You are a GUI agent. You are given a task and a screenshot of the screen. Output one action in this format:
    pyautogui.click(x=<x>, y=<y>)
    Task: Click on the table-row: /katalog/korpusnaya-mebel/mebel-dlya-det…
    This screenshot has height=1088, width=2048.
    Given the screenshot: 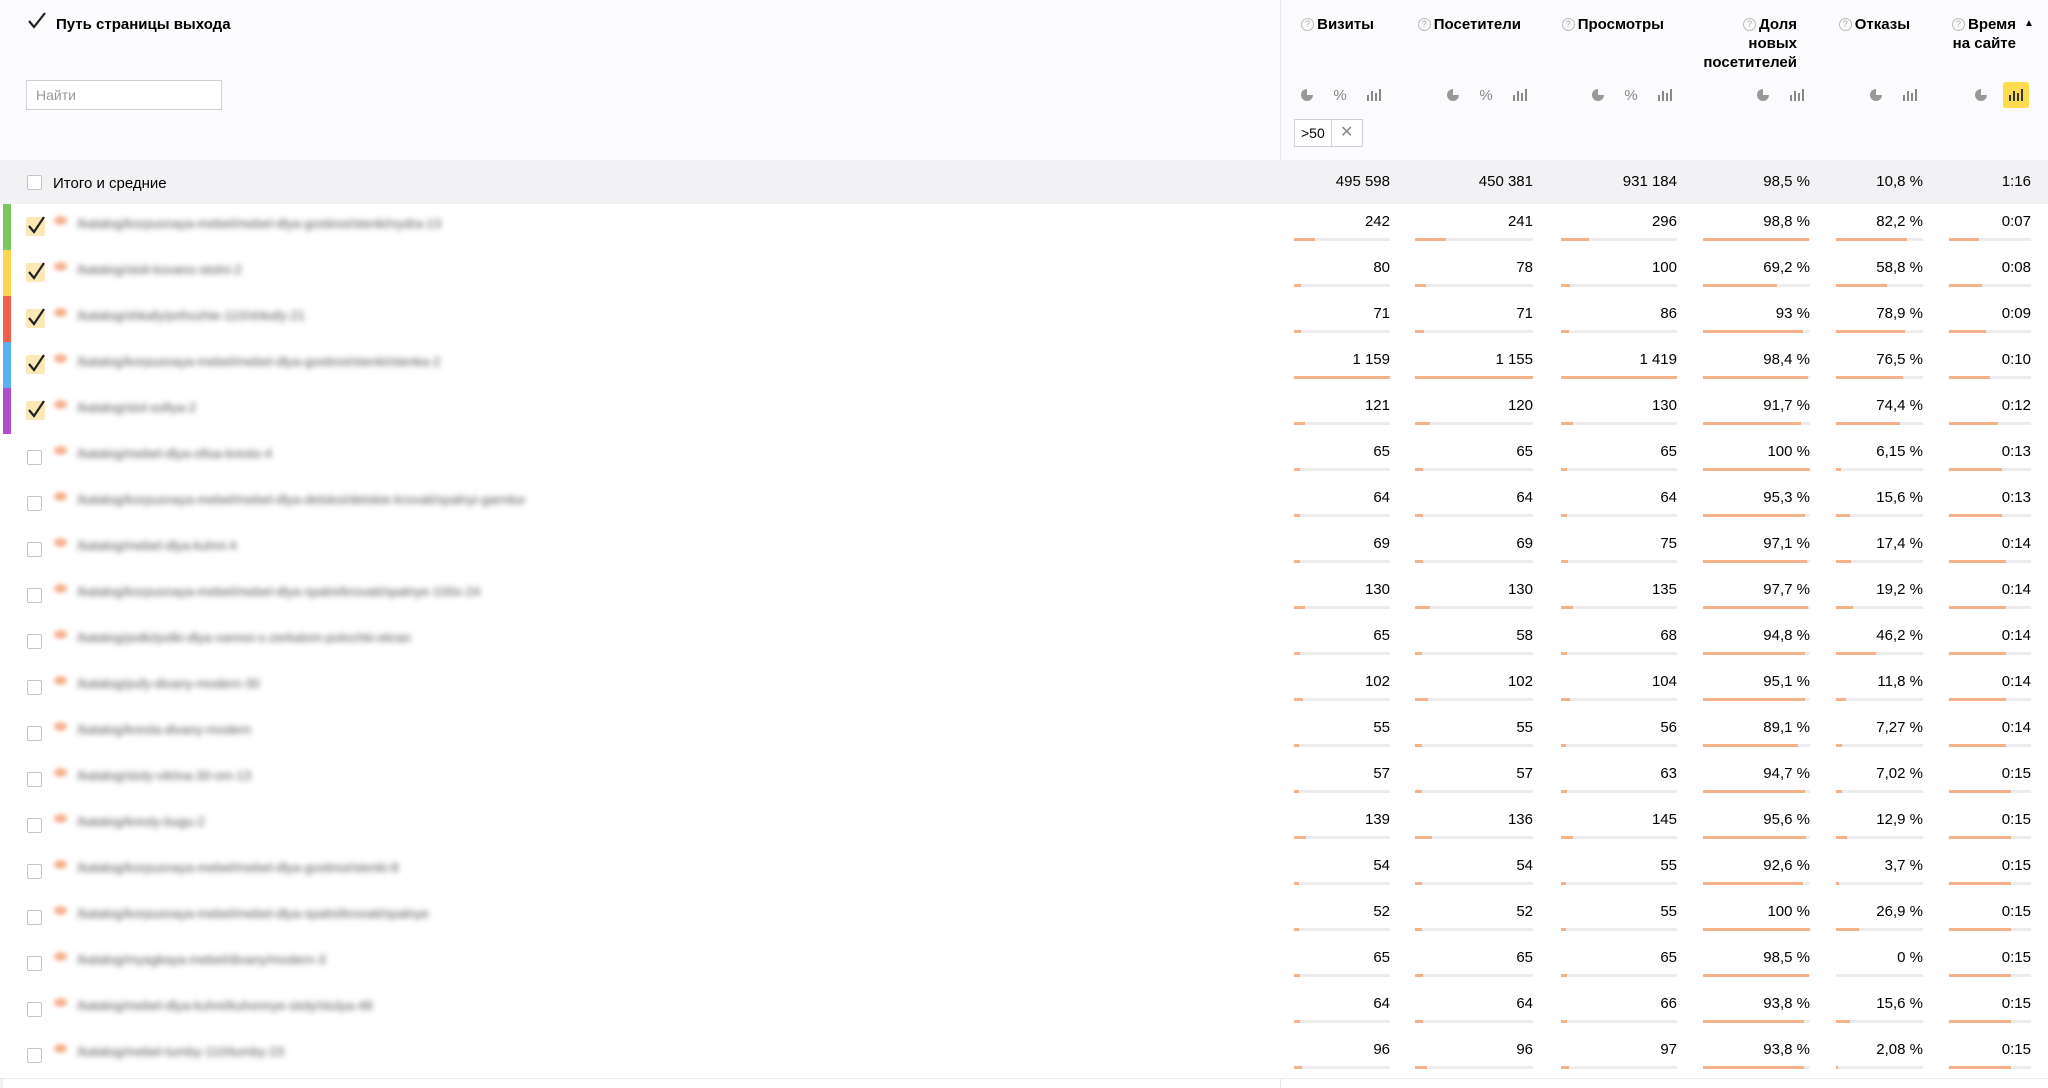 What is the action you would take?
    pyautogui.click(x=1024, y=503)
    